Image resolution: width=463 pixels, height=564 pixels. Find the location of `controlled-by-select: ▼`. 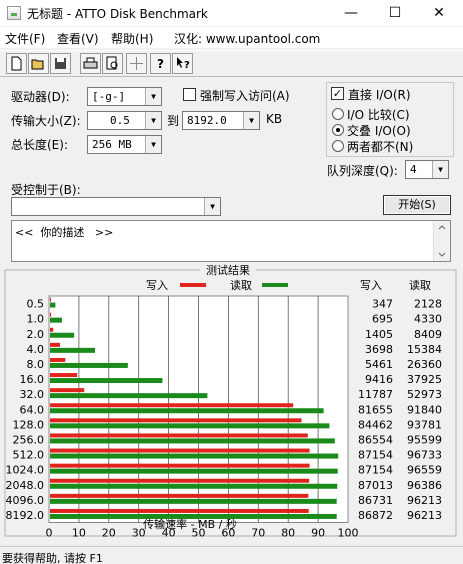

controlled-by-select: ▼ is located at coordinates (116, 206).